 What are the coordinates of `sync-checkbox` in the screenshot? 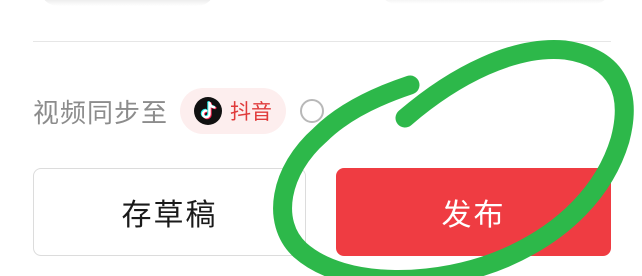 It's located at (312, 111).